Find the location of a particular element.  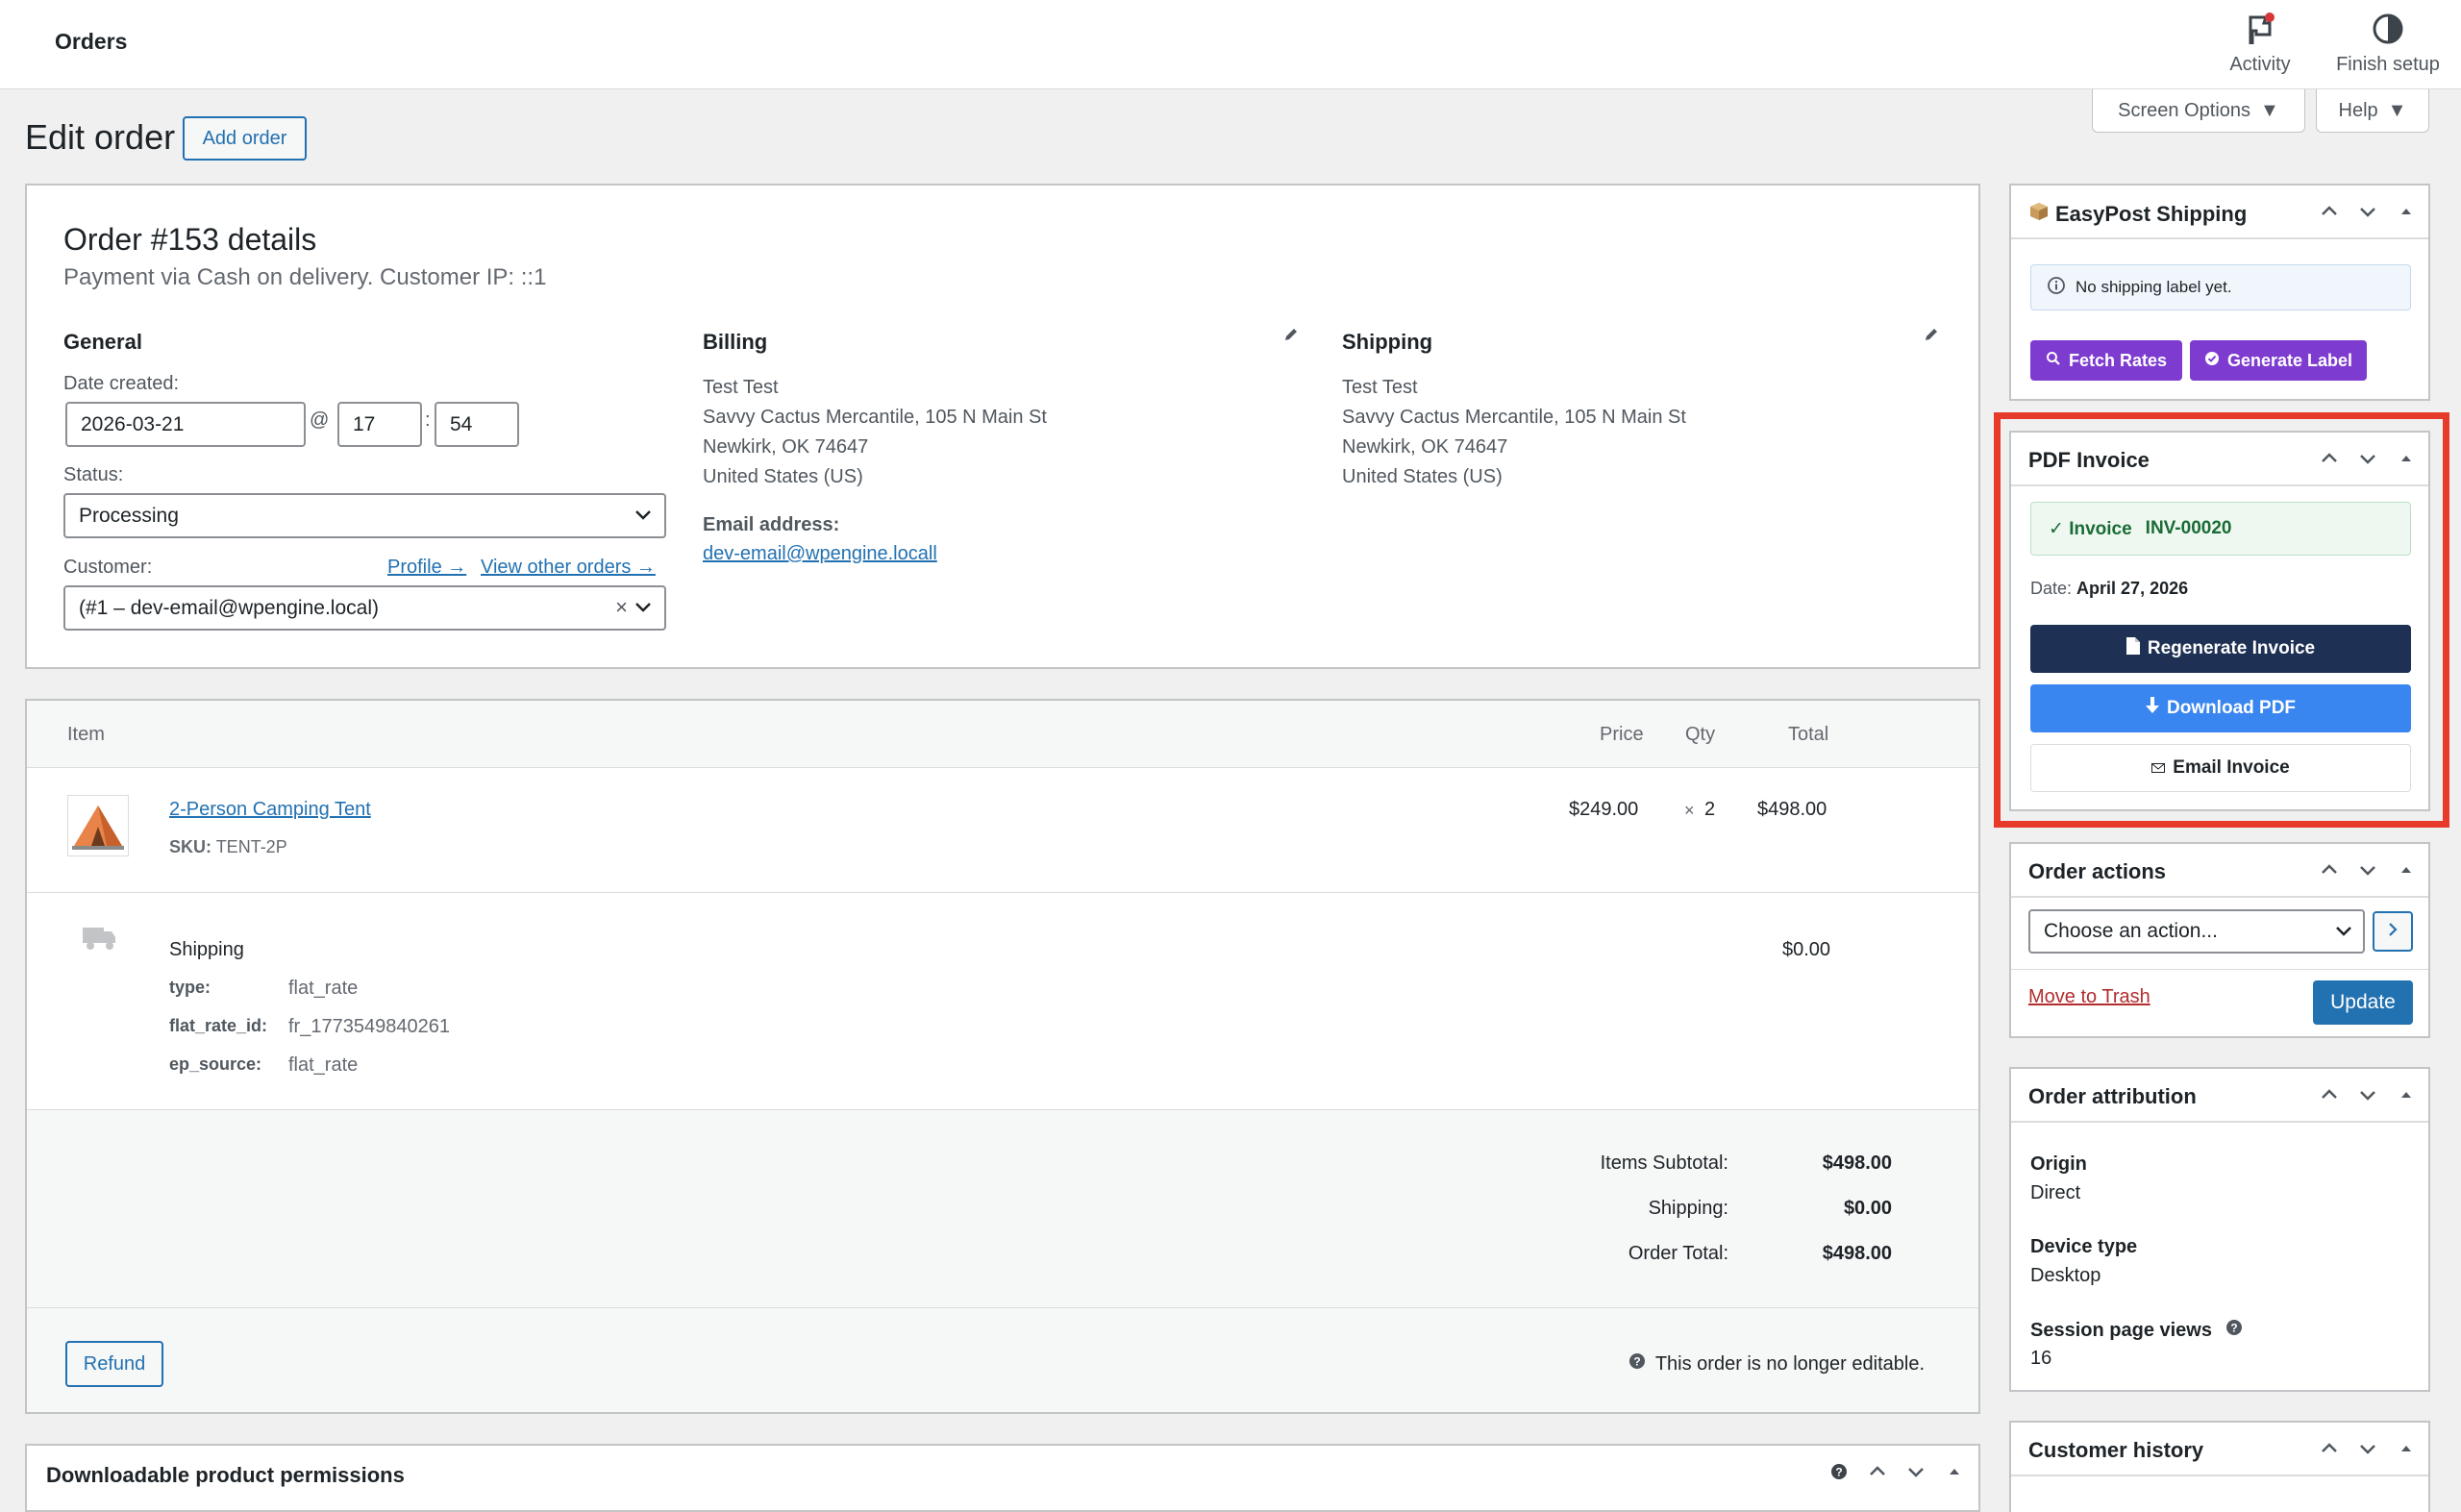

screen-options-button: Screen Options ▼ is located at coordinates (2199, 111).